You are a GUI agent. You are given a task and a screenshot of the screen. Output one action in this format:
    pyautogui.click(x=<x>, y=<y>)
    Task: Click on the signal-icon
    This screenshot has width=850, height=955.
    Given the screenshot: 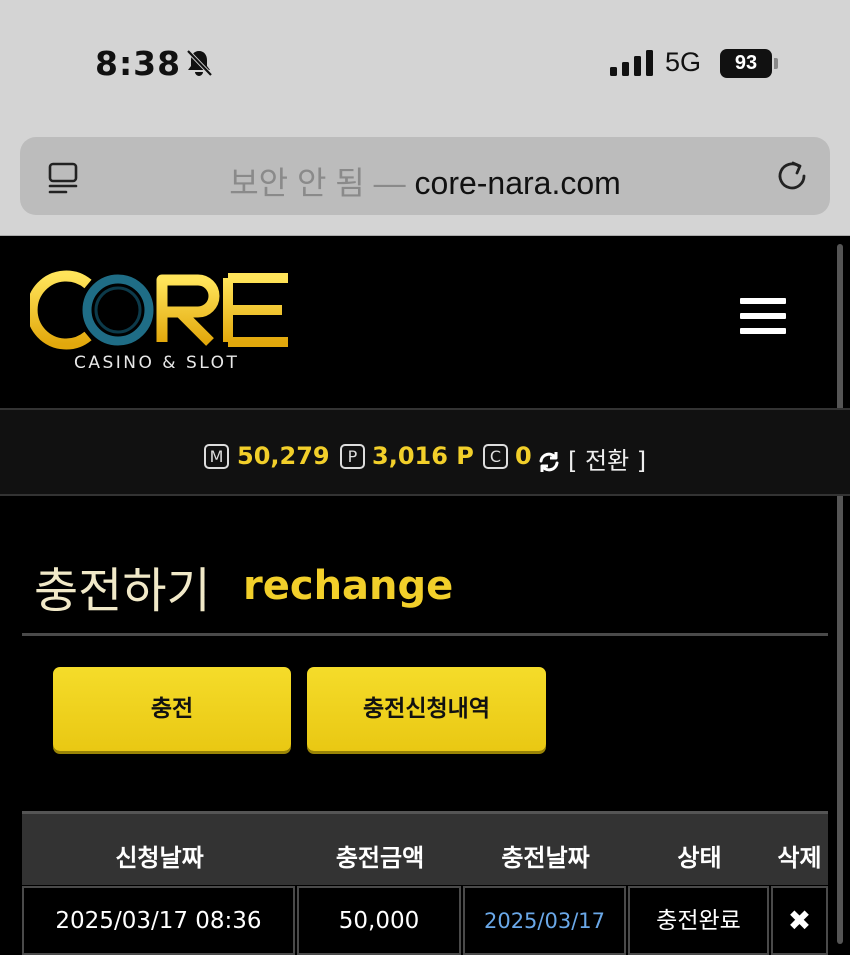 What is the action you would take?
    pyautogui.click(x=631, y=63)
    